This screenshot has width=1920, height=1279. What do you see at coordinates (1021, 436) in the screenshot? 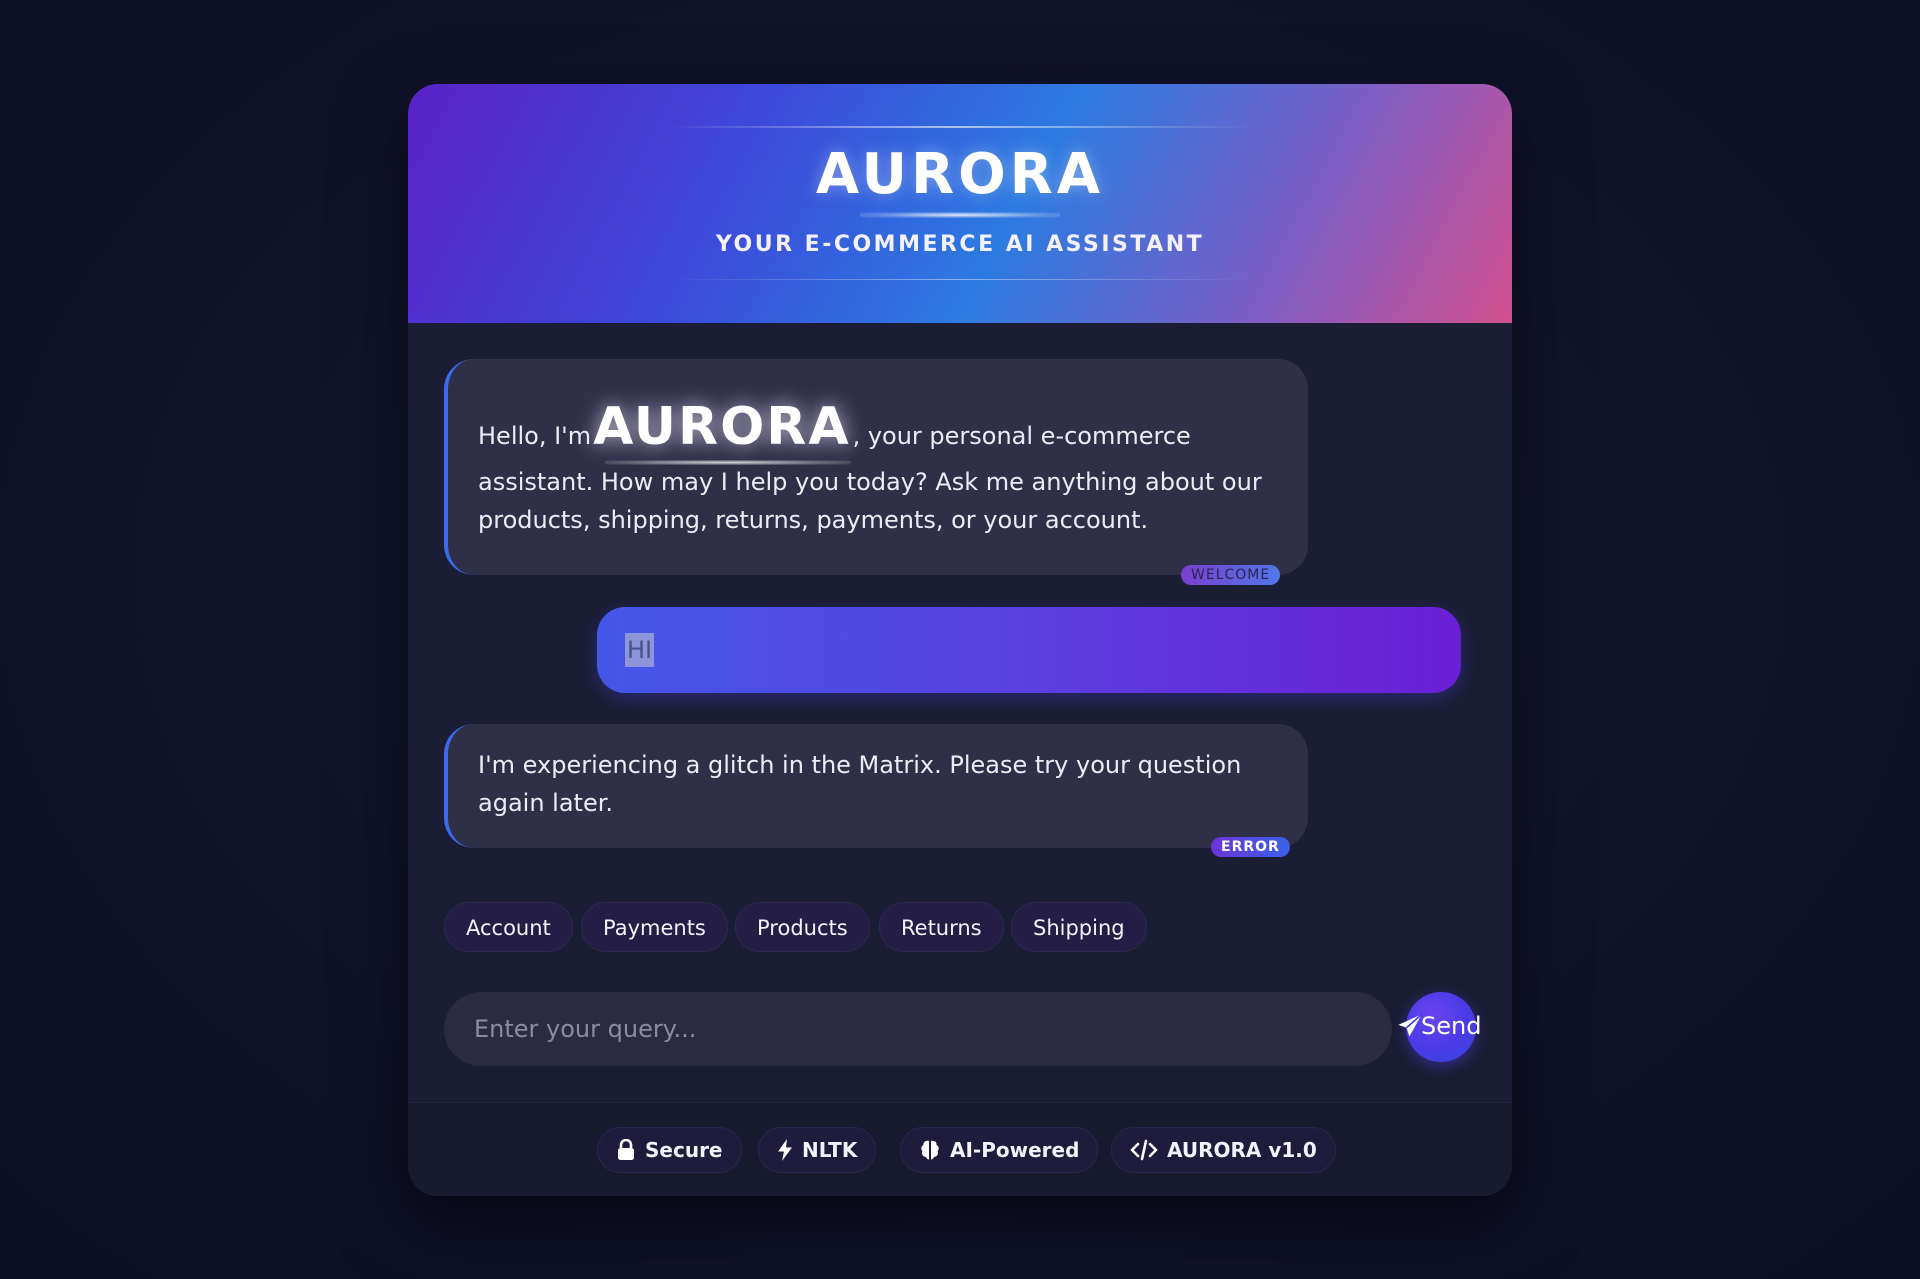
I see `welcome-line1-suffix: , your personal e-commerce` at bounding box center [1021, 436].